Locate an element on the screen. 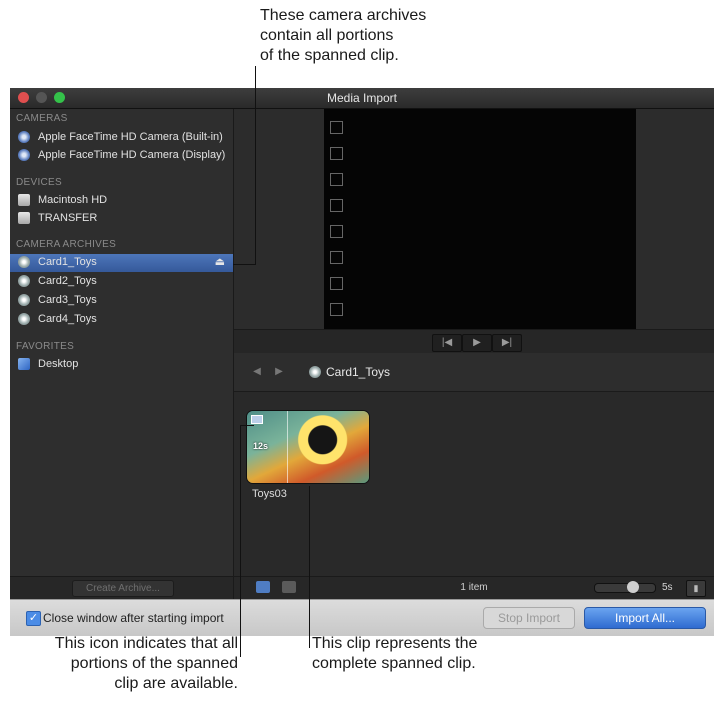  eject-icon: ⏏ is located at coordinates (220, 261).